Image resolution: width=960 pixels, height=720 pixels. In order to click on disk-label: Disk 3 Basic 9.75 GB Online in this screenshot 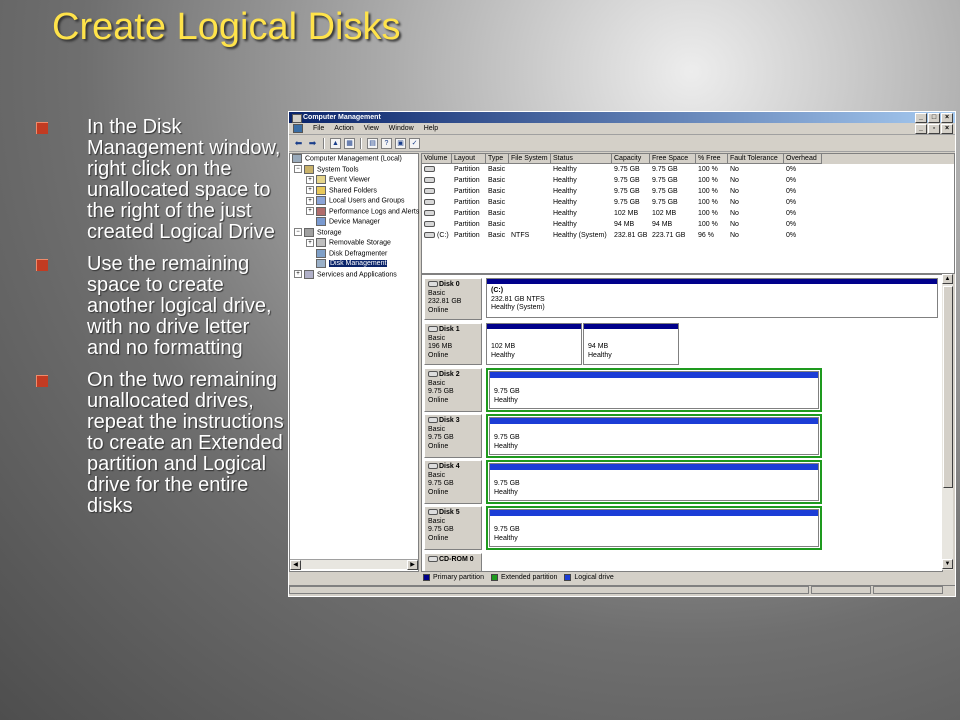, I will do `click(453, 436)`.